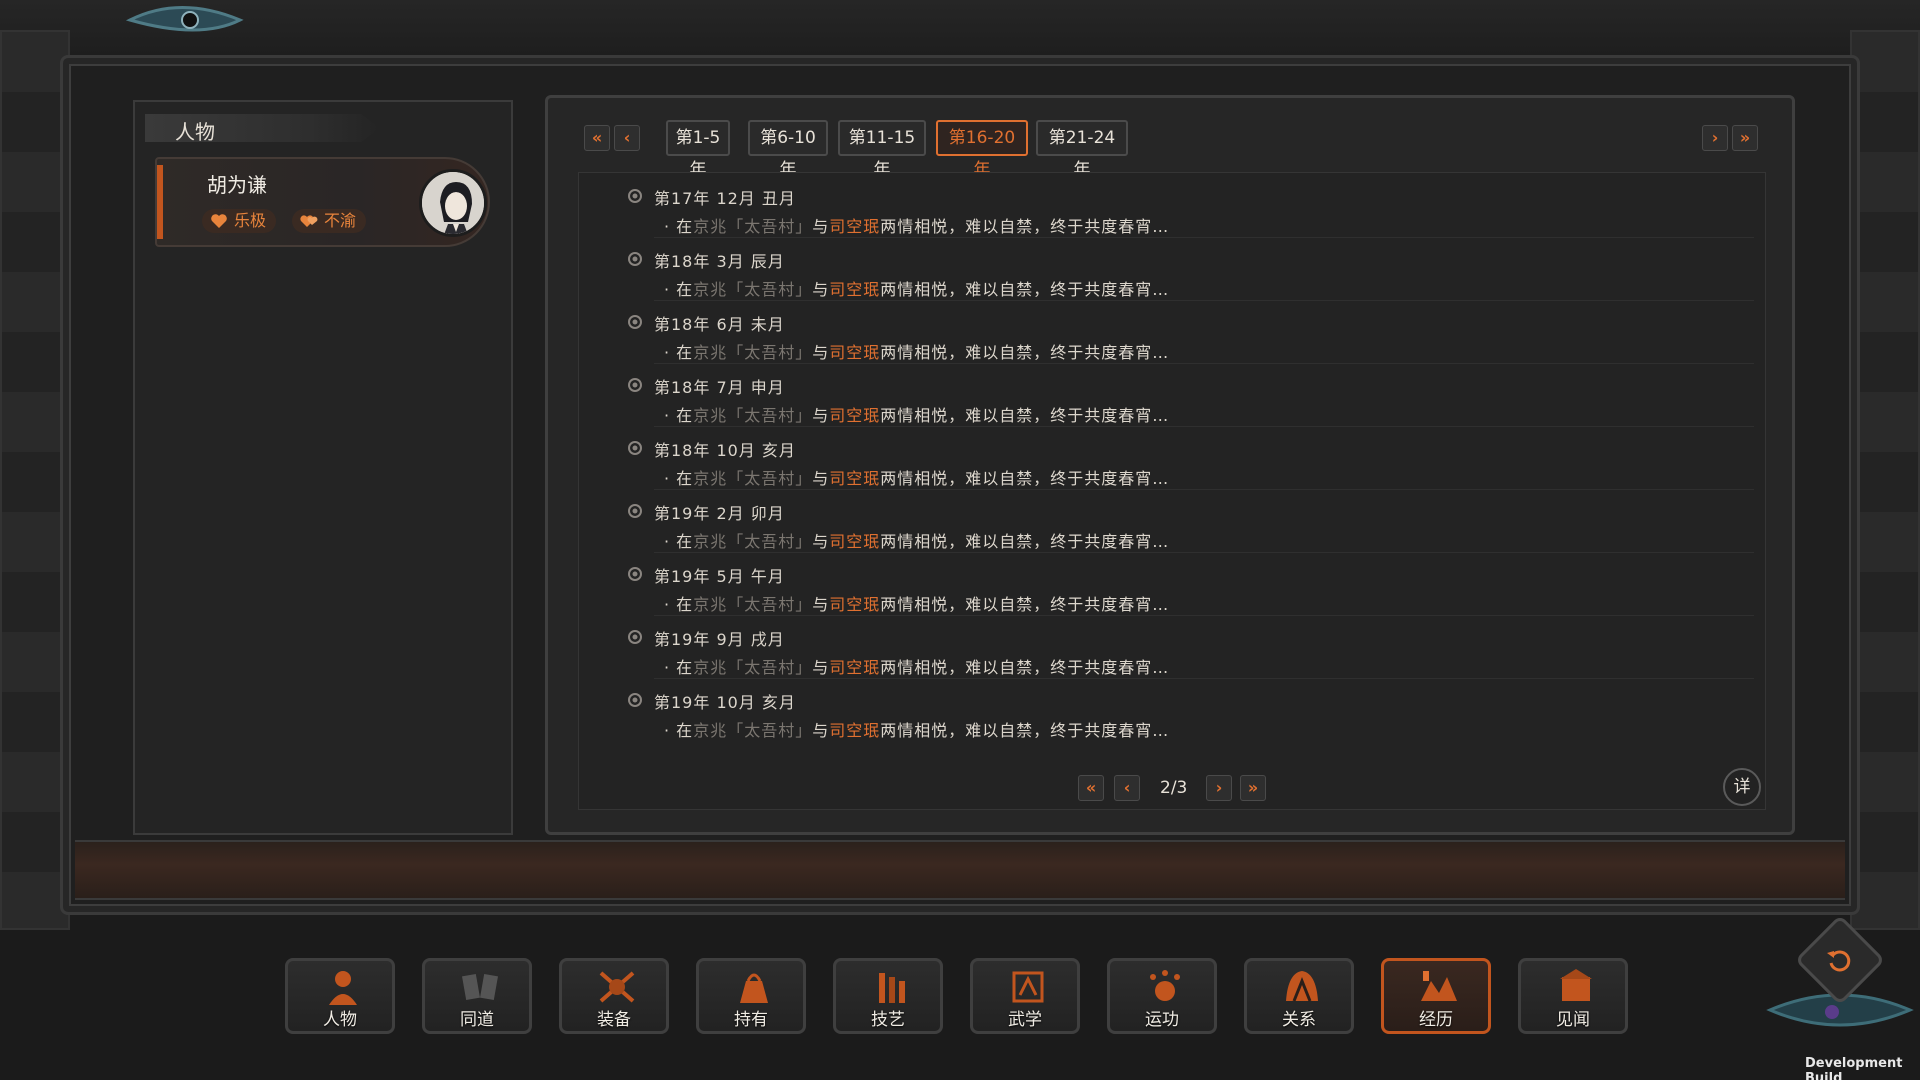  What do you see at coordinates (892, 988) in the screenshot?
I see `skills-icon` at bounding box center [892, 988].